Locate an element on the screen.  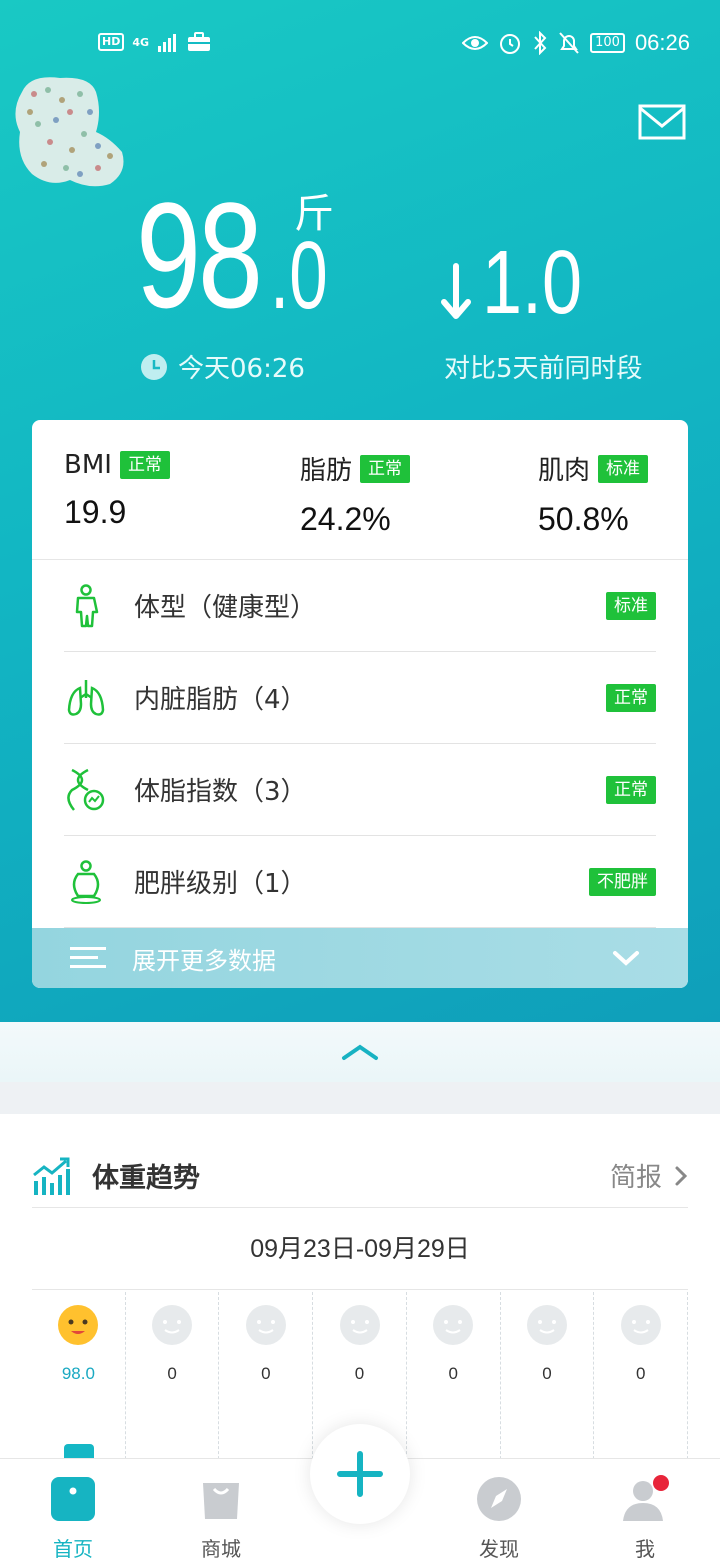
alarm-icon is located at coordinates (510, 44).